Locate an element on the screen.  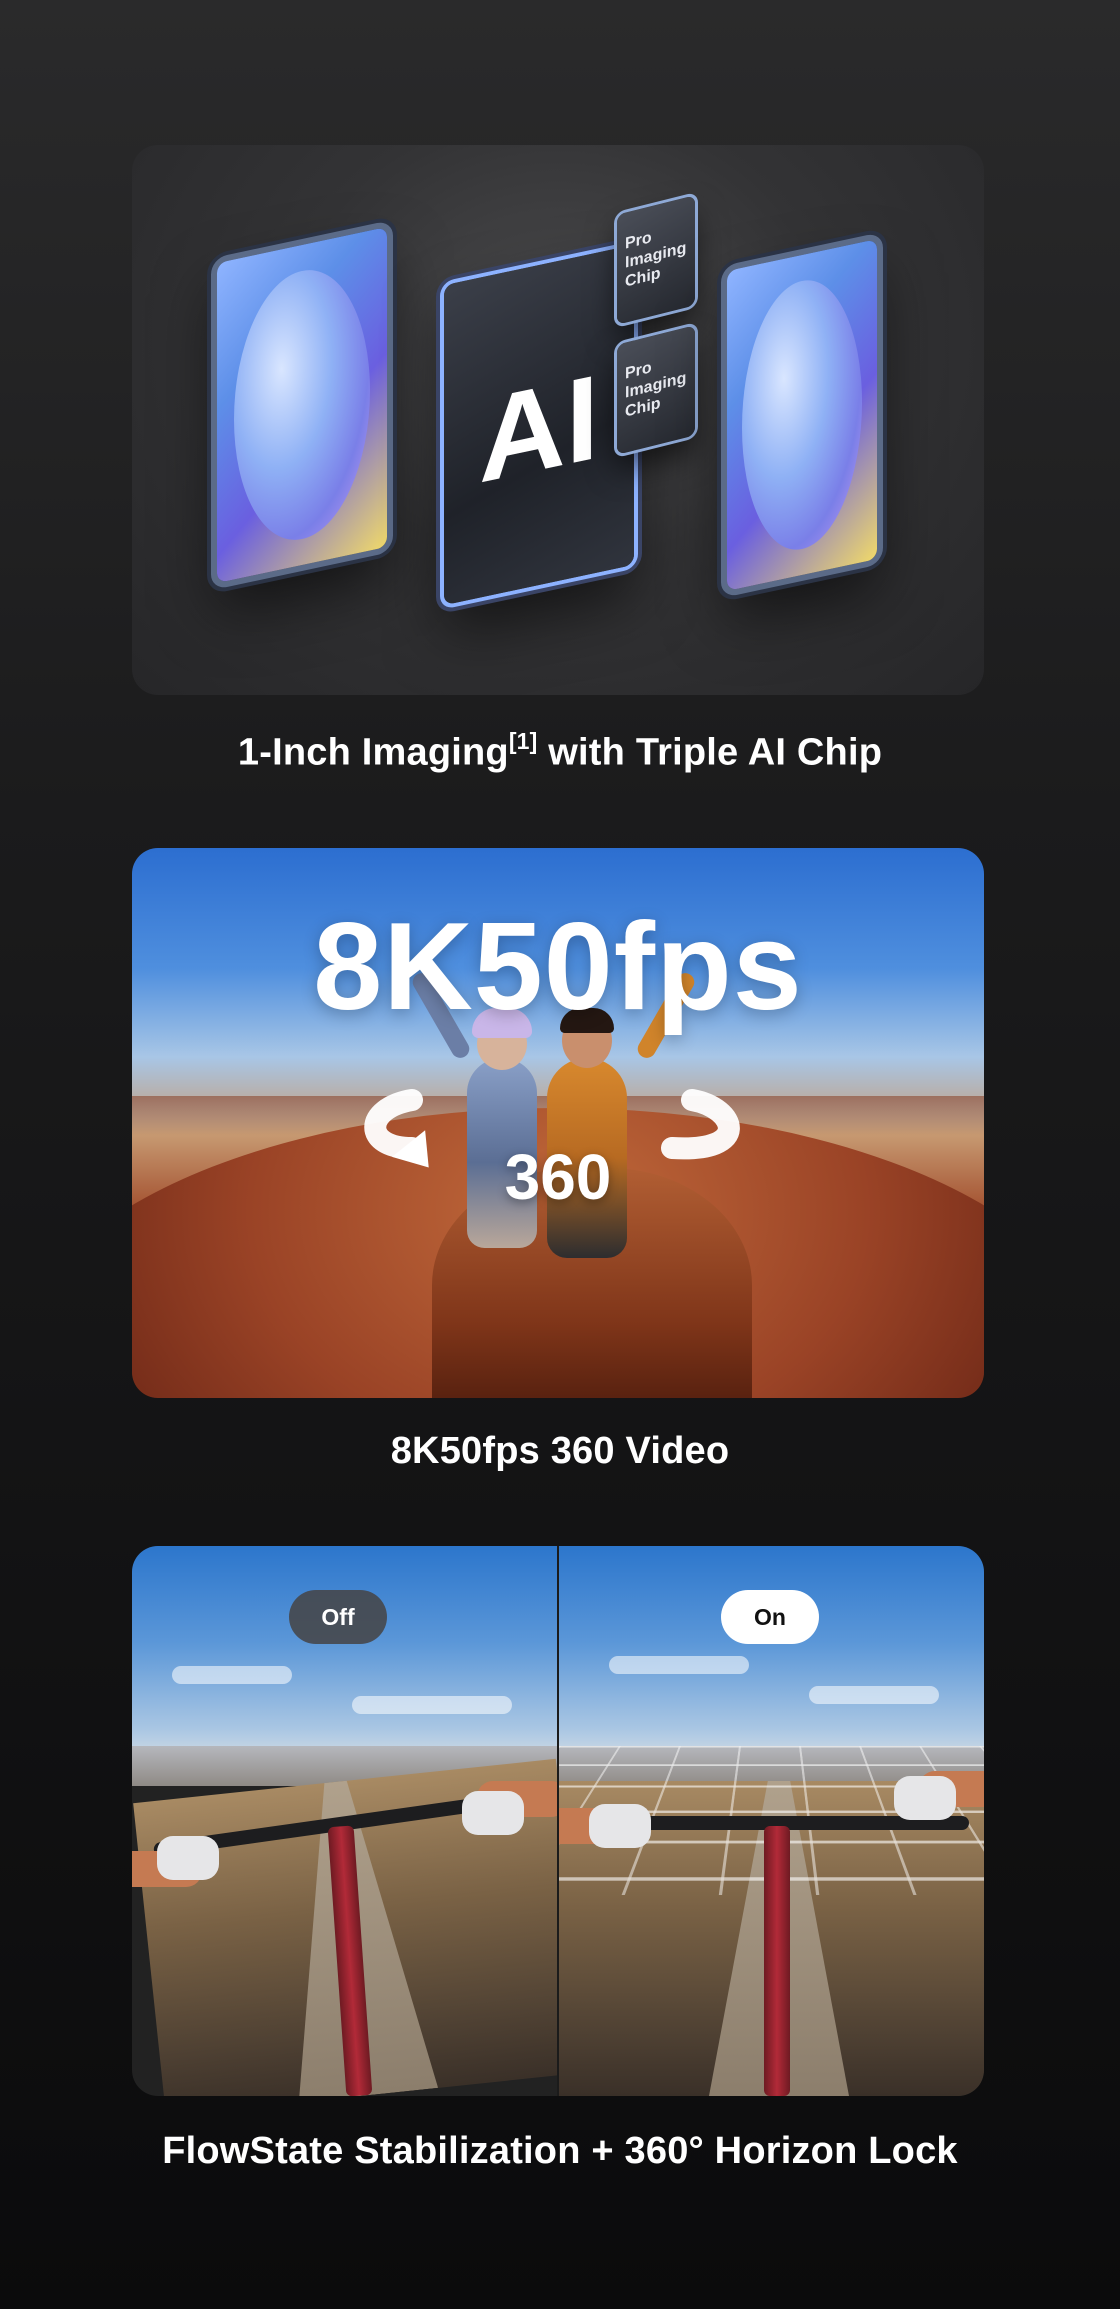
ai-chip: AI is located at coordinates (539, 425).